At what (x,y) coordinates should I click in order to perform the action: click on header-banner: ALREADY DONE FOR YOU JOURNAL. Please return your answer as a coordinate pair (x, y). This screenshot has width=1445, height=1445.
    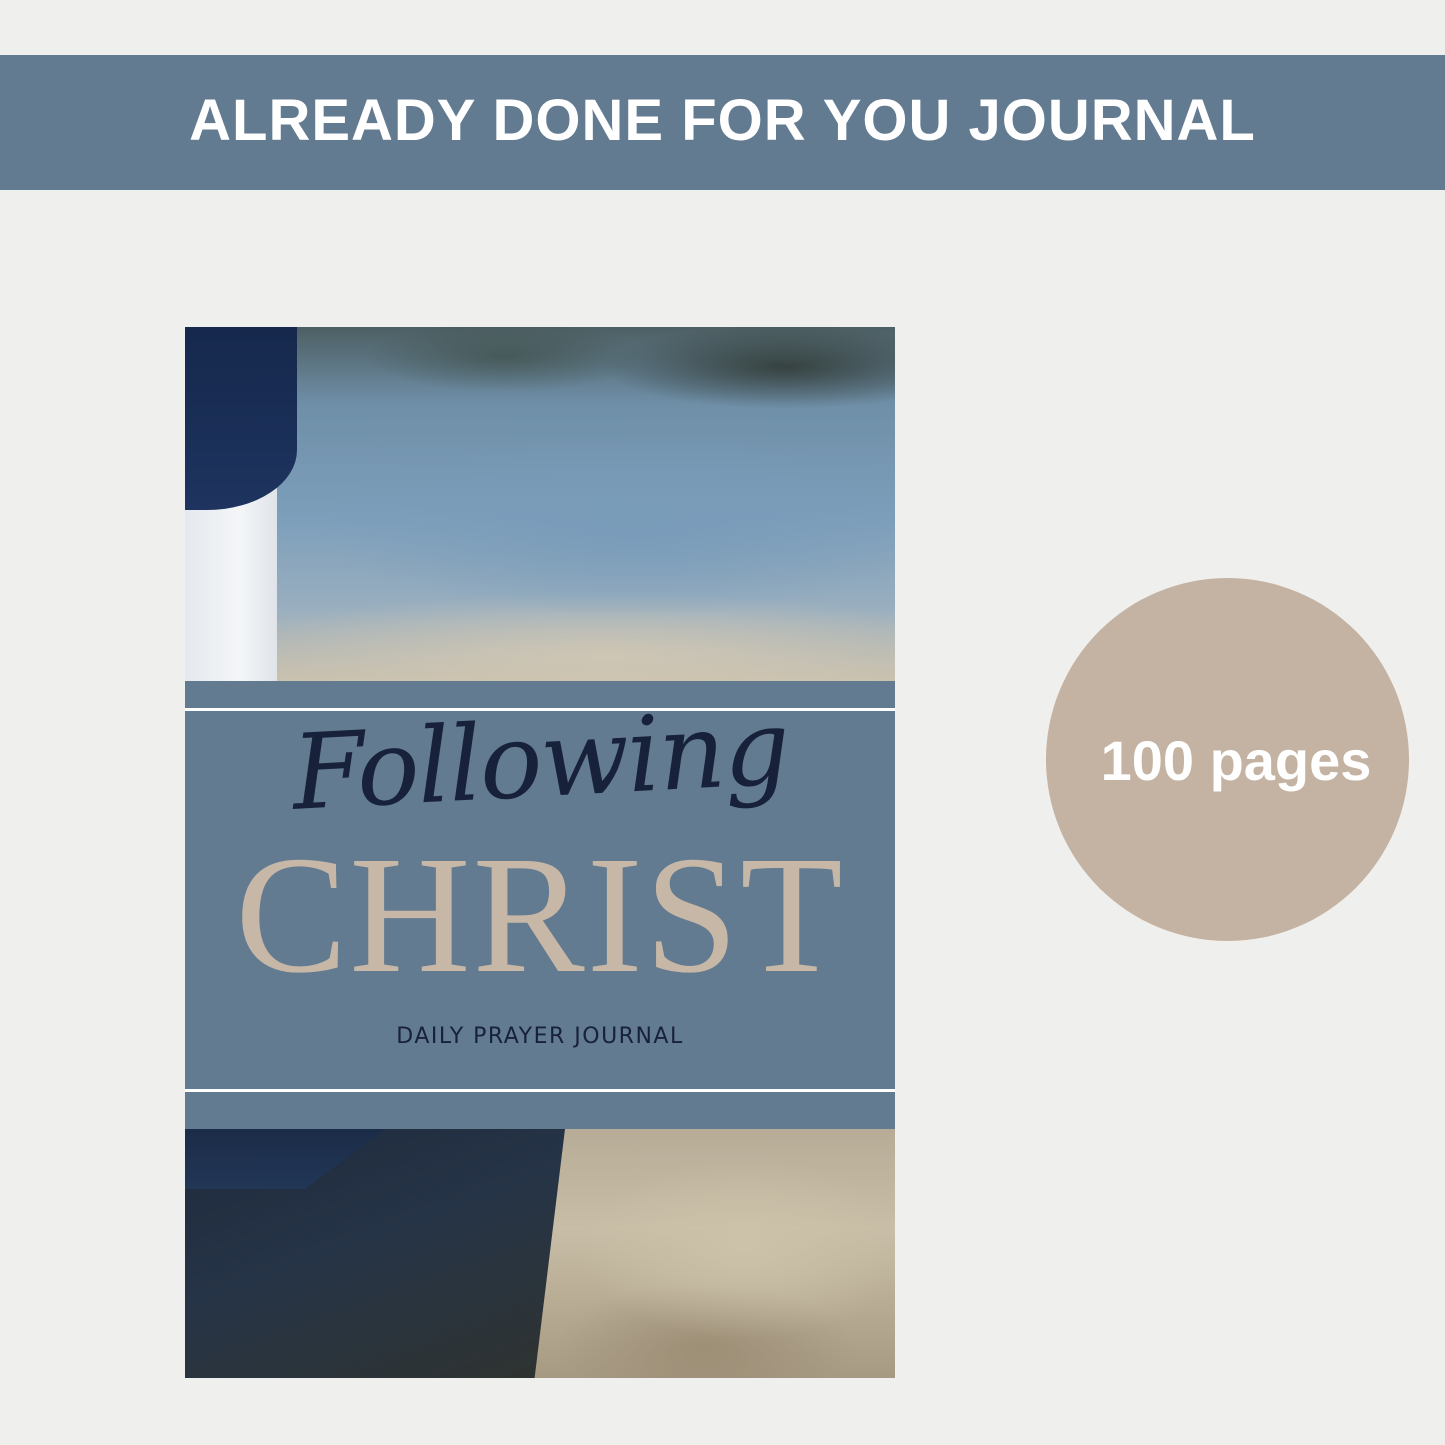
    Looking at the image, I should click on (722, 122).